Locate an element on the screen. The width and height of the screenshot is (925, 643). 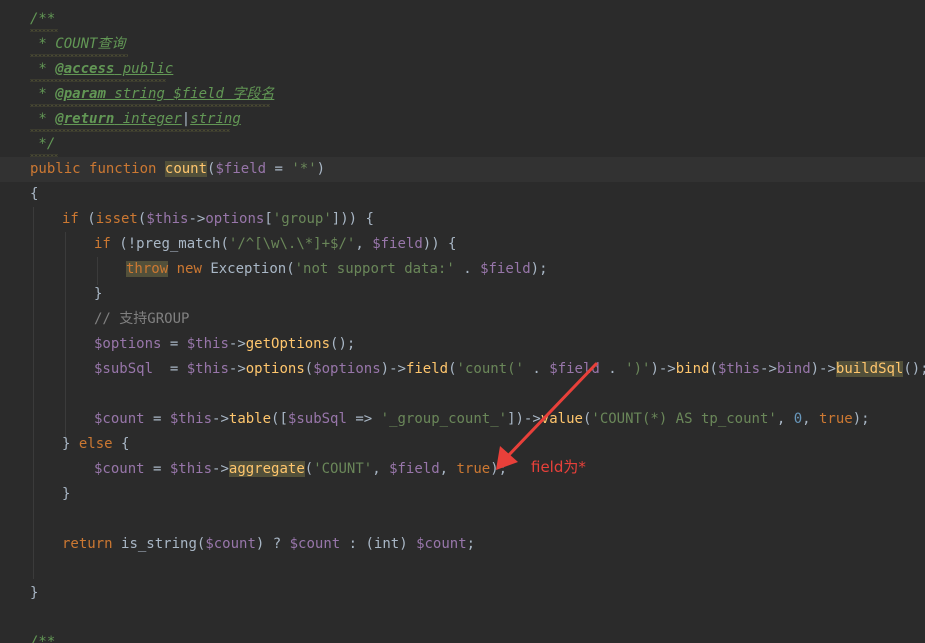
code-line: // 支持GROUP is located at coordinates (462, 319).